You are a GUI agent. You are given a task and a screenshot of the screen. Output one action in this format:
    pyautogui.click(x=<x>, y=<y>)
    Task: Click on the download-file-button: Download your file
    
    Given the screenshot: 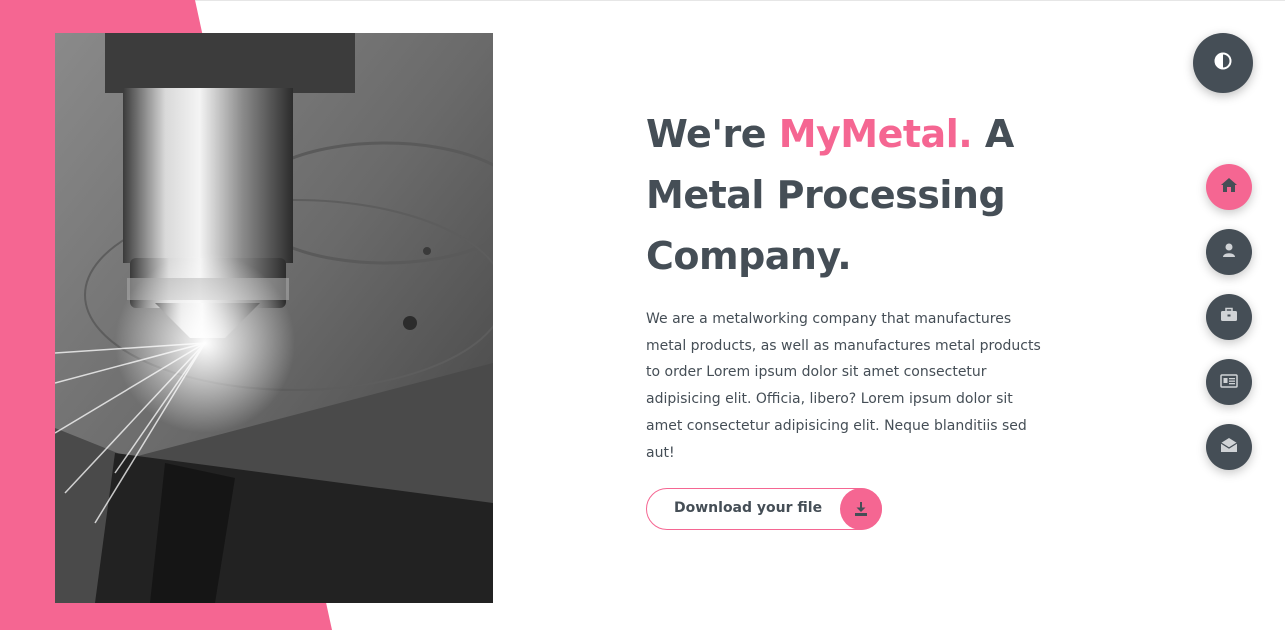 What is the action you would take?
    pyautogui.click(x=764, y=509)
    